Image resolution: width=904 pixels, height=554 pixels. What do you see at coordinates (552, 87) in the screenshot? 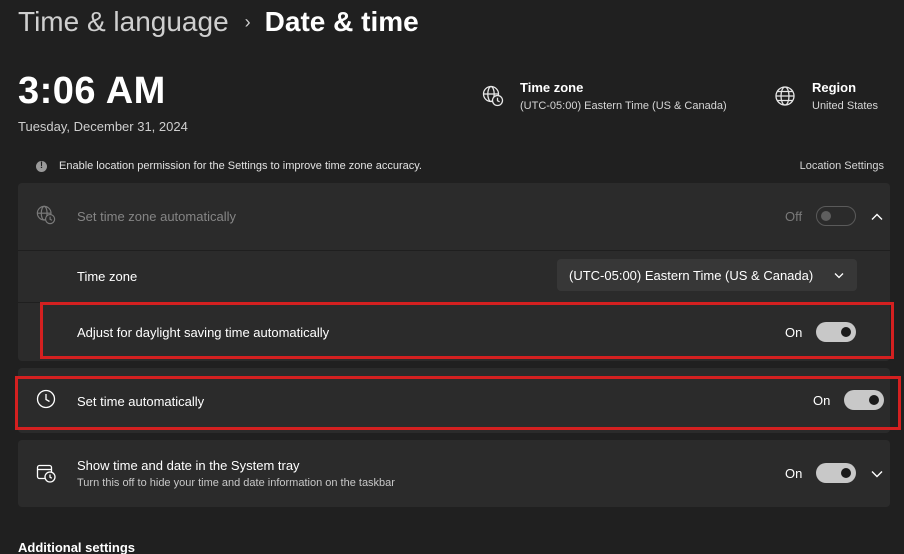
I see `timezone-summary-title: Time zone` at bounding box center [552, 87].